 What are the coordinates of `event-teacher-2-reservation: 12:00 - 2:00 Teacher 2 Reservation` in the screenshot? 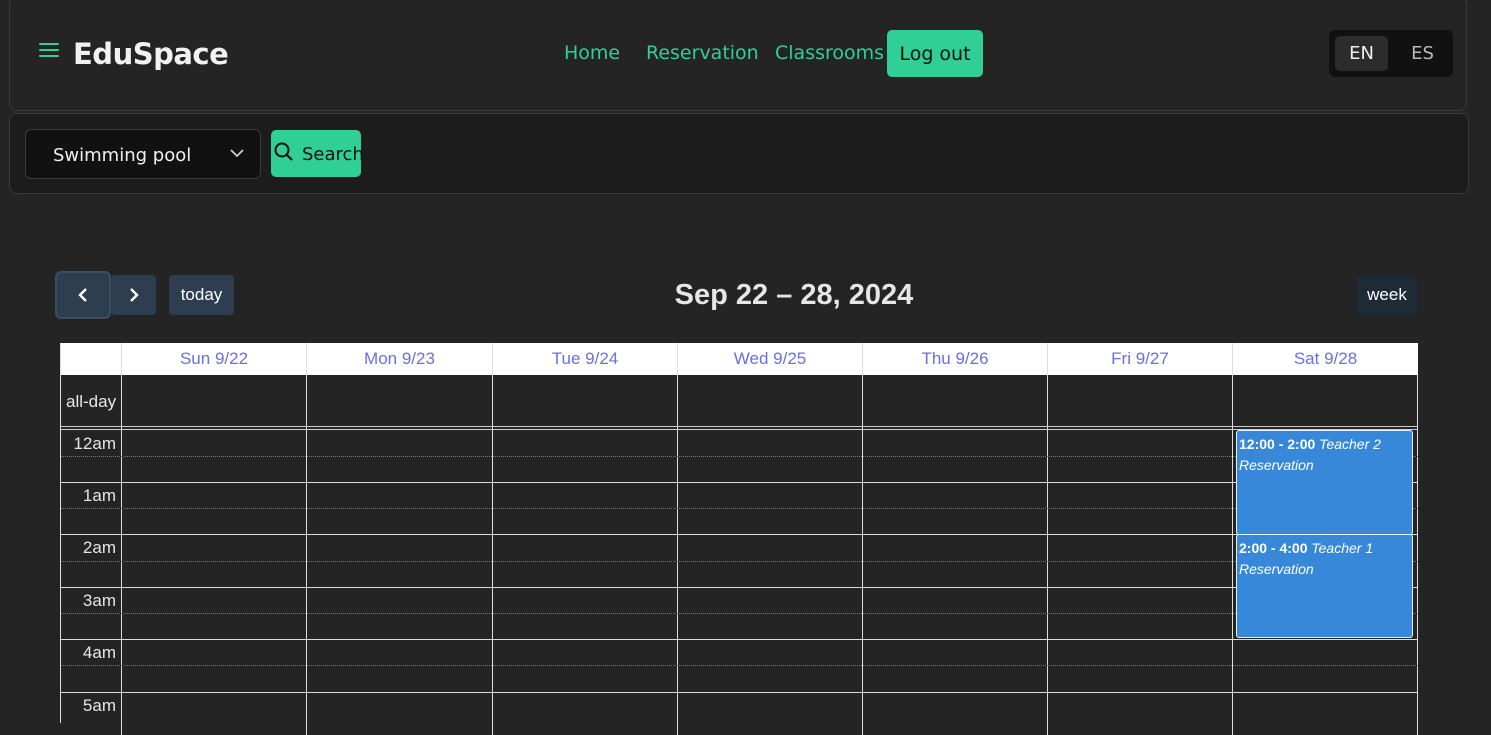 It's located at (1324, 482).